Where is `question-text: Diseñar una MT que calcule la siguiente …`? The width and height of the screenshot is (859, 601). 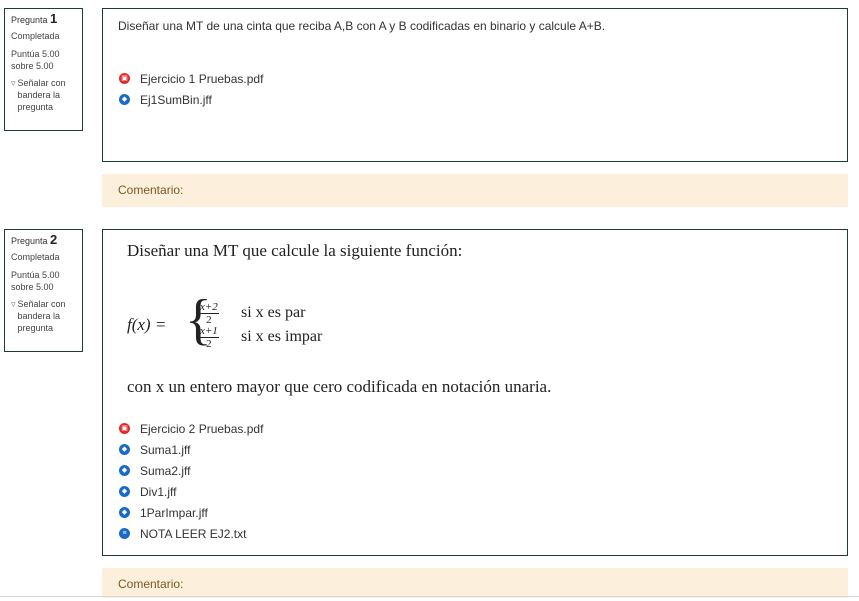 question-text: Diseñar una MT que calcule la siguiente … is located at coordinates (295, 250).